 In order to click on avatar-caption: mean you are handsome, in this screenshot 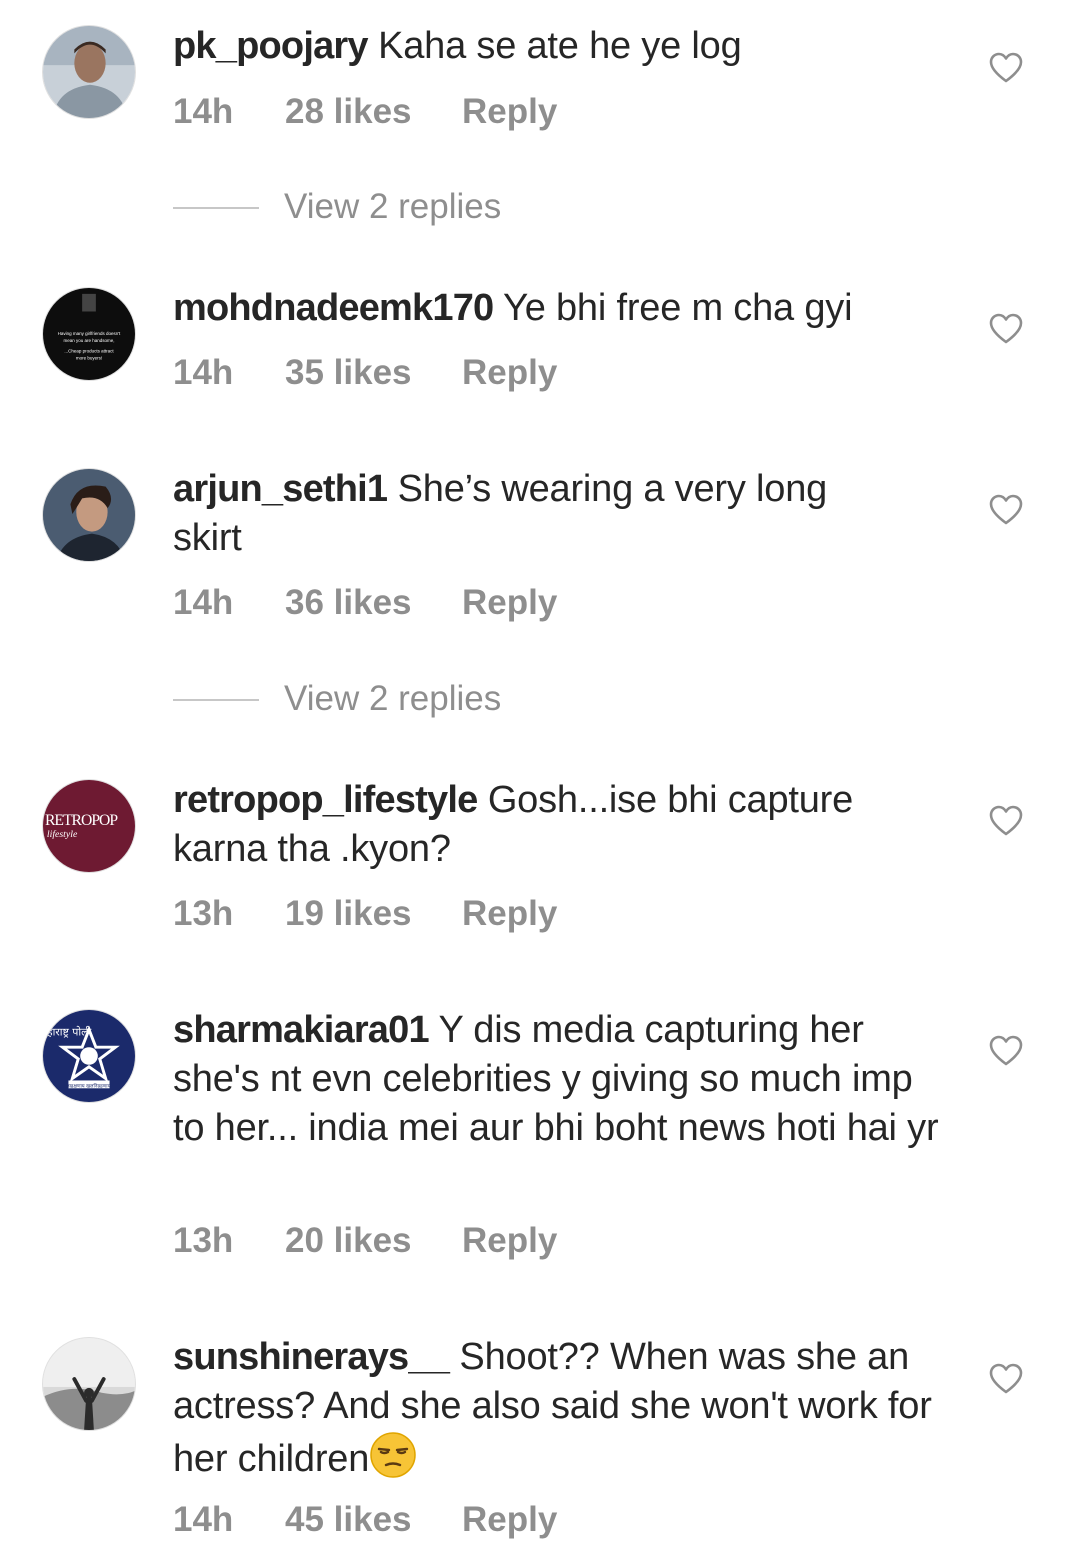, I will do `click(88, 340)`.